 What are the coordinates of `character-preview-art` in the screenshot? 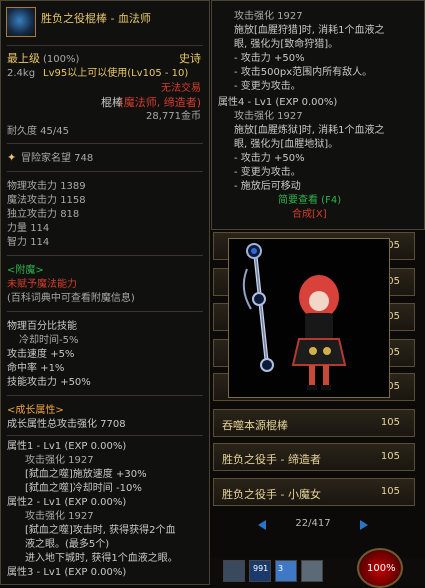 It's located at (294, 316).